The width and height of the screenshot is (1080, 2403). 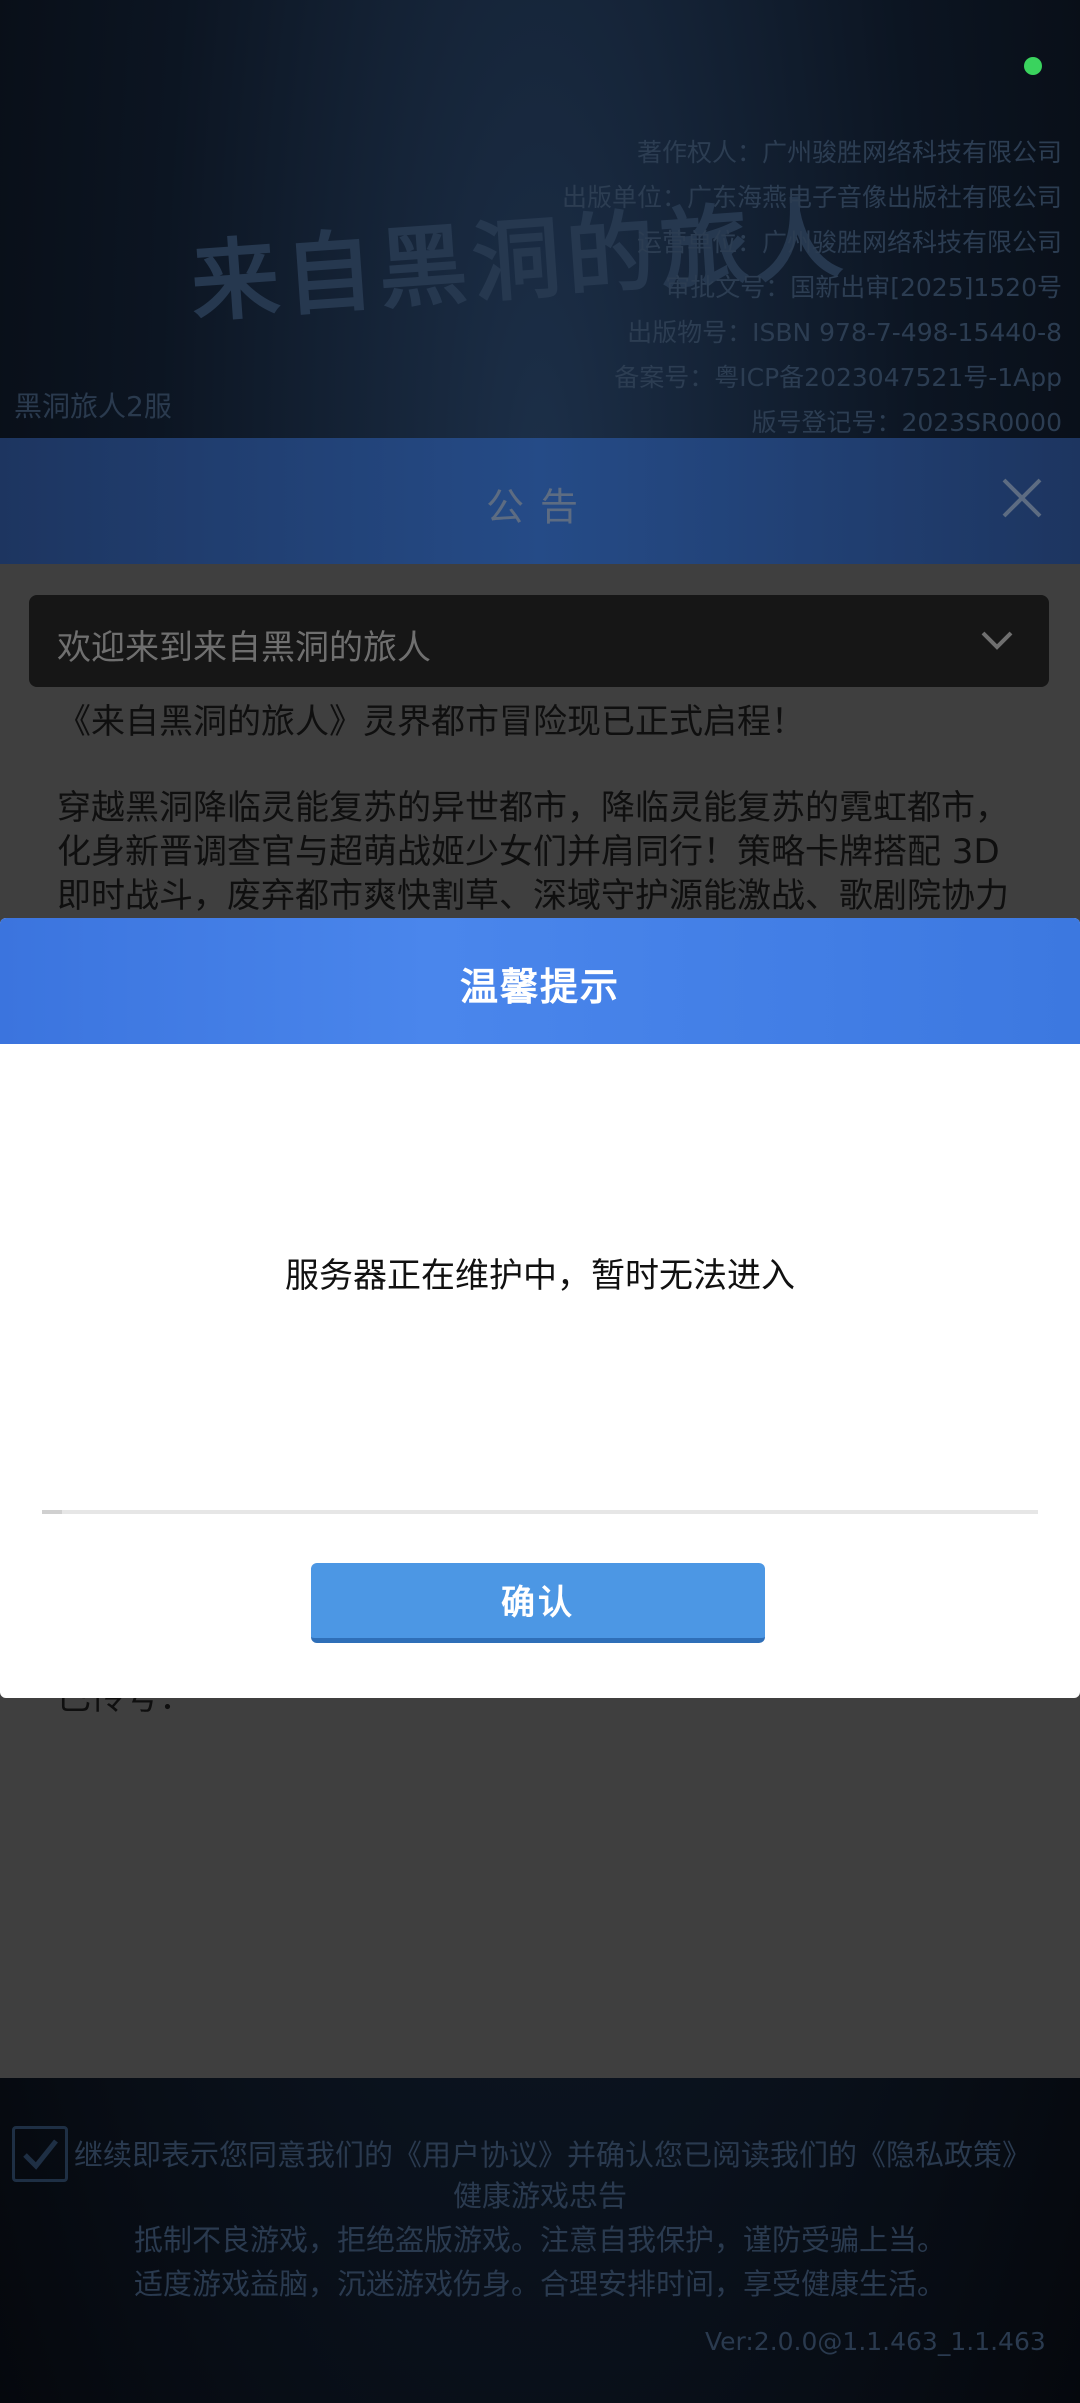 I want to click on confirm-button: 确认, so click(x=538, y=1603).